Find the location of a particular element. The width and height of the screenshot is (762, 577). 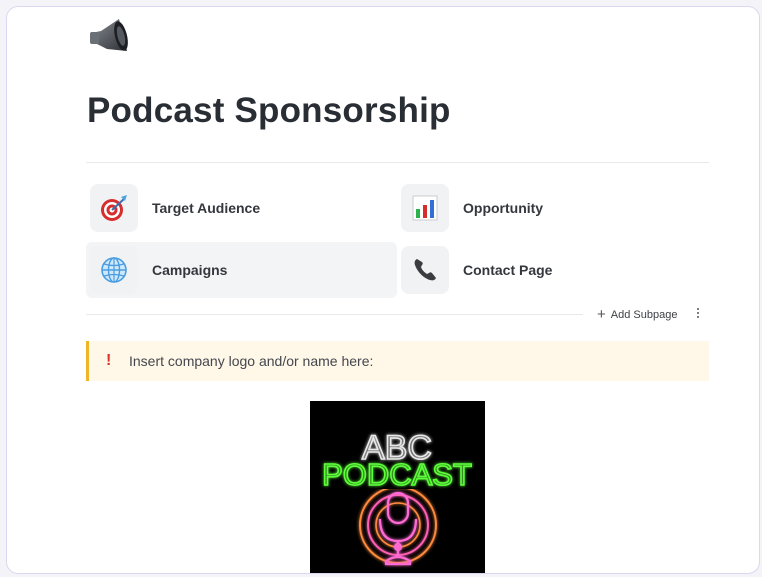

add-subpage-label: Add Subpage is located at coordinates (644, 315).